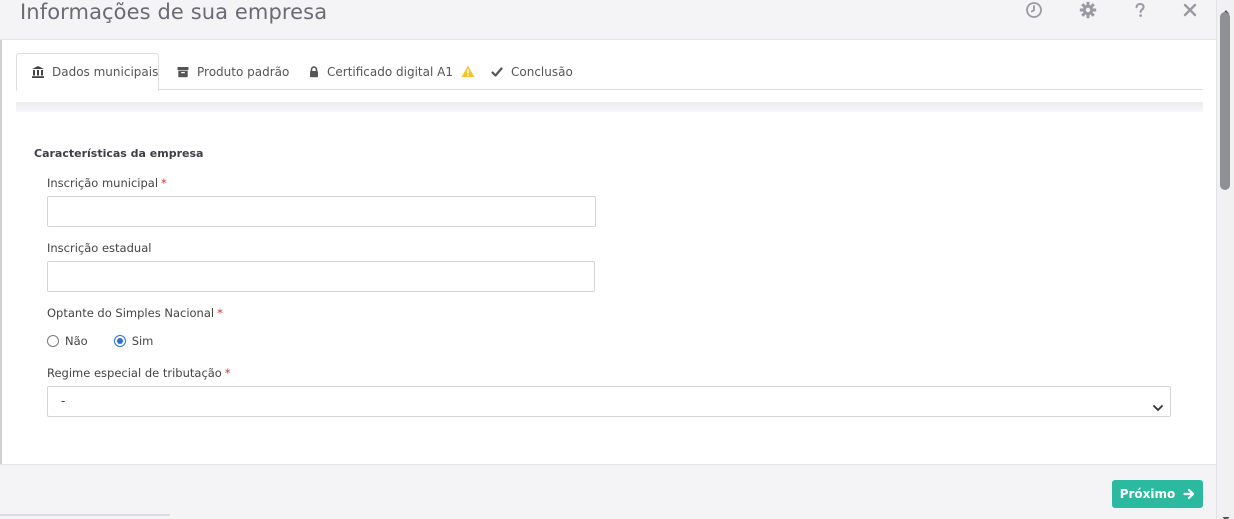 The height and width of the screenshot is (519, 1234). Describe the element at coordinates (174, 12) in the screenshot. I see `modal-title: Informações de sua empresa` at that location.